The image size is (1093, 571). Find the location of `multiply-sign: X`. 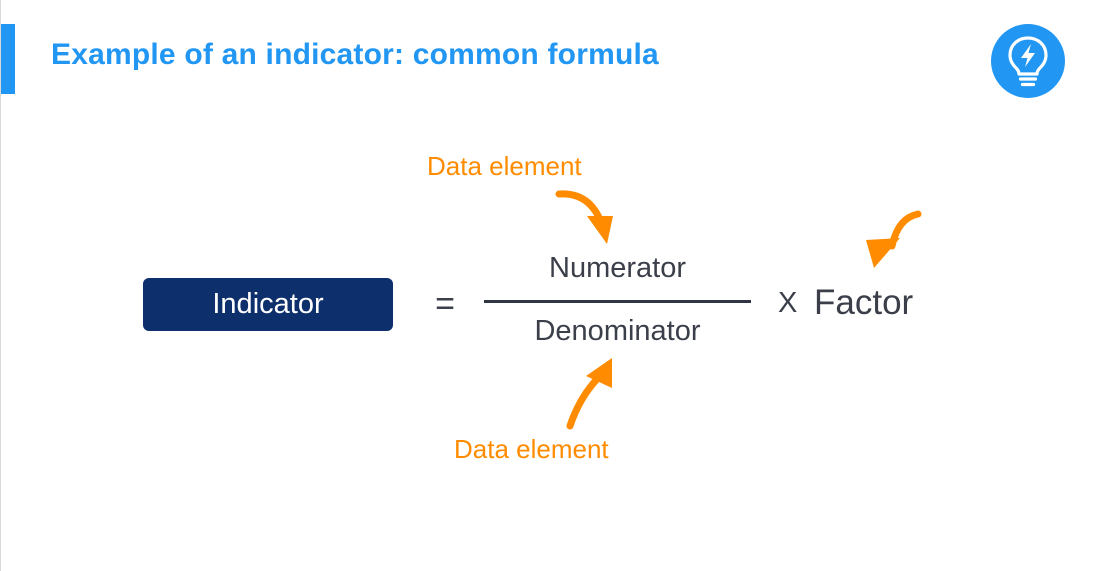

multiply-sign: X is located at coordinates (788, 303).